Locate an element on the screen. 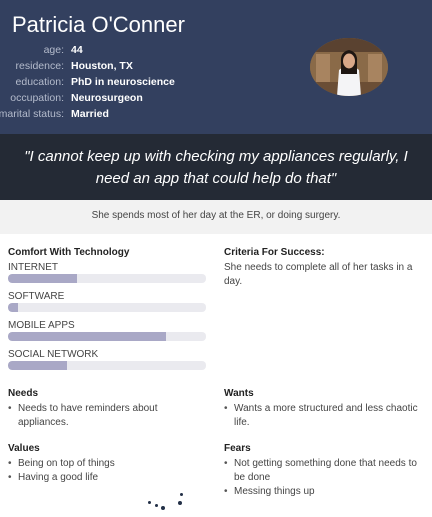  criteria-title: Criteria For Success: is located at coordinates (274, 252).